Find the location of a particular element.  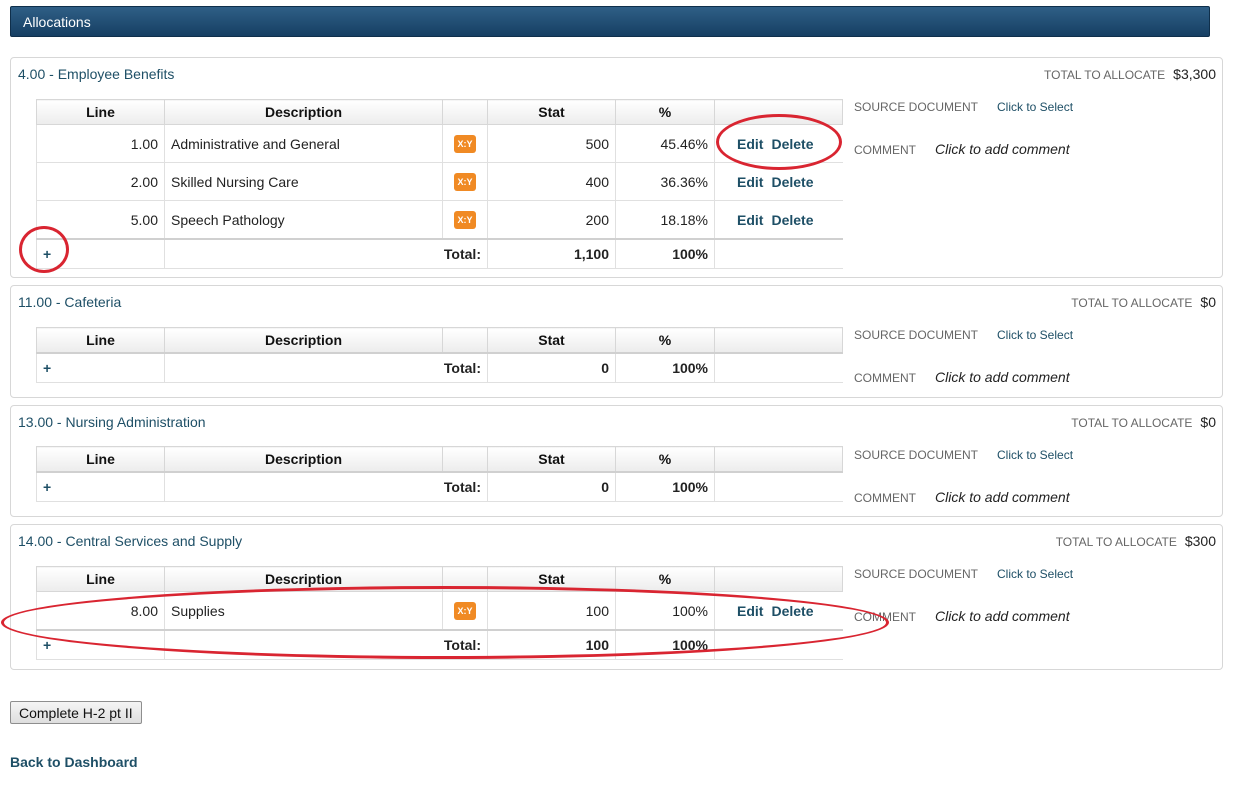

total-to-allocate: TOTAL TO ALLOCATE $3,300 is located at coordinates (1130, 74).